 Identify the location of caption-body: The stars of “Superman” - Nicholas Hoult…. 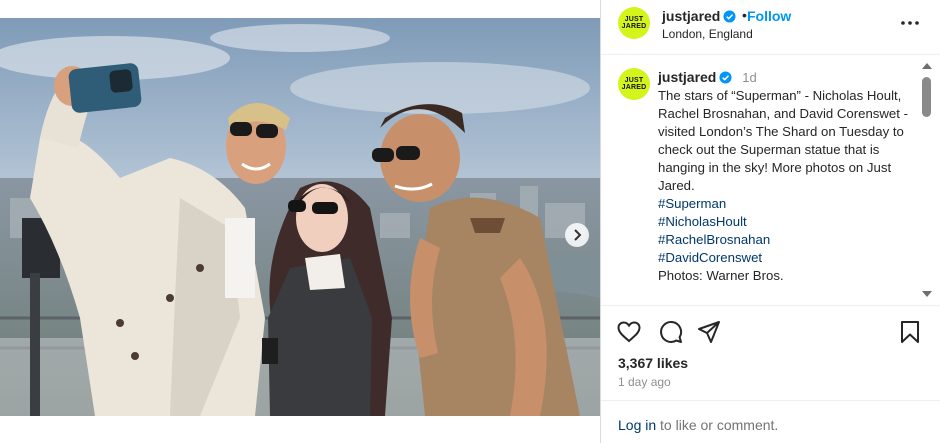
(784, 186).